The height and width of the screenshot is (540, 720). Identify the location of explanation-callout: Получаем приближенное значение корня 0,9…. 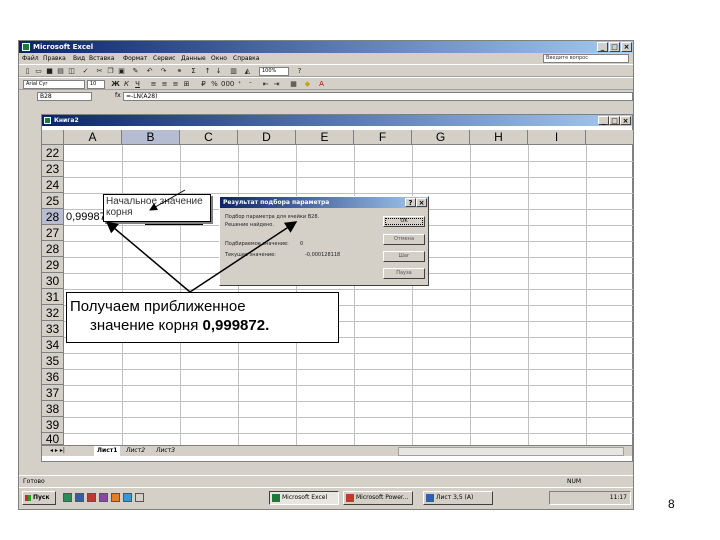
(202, 317).